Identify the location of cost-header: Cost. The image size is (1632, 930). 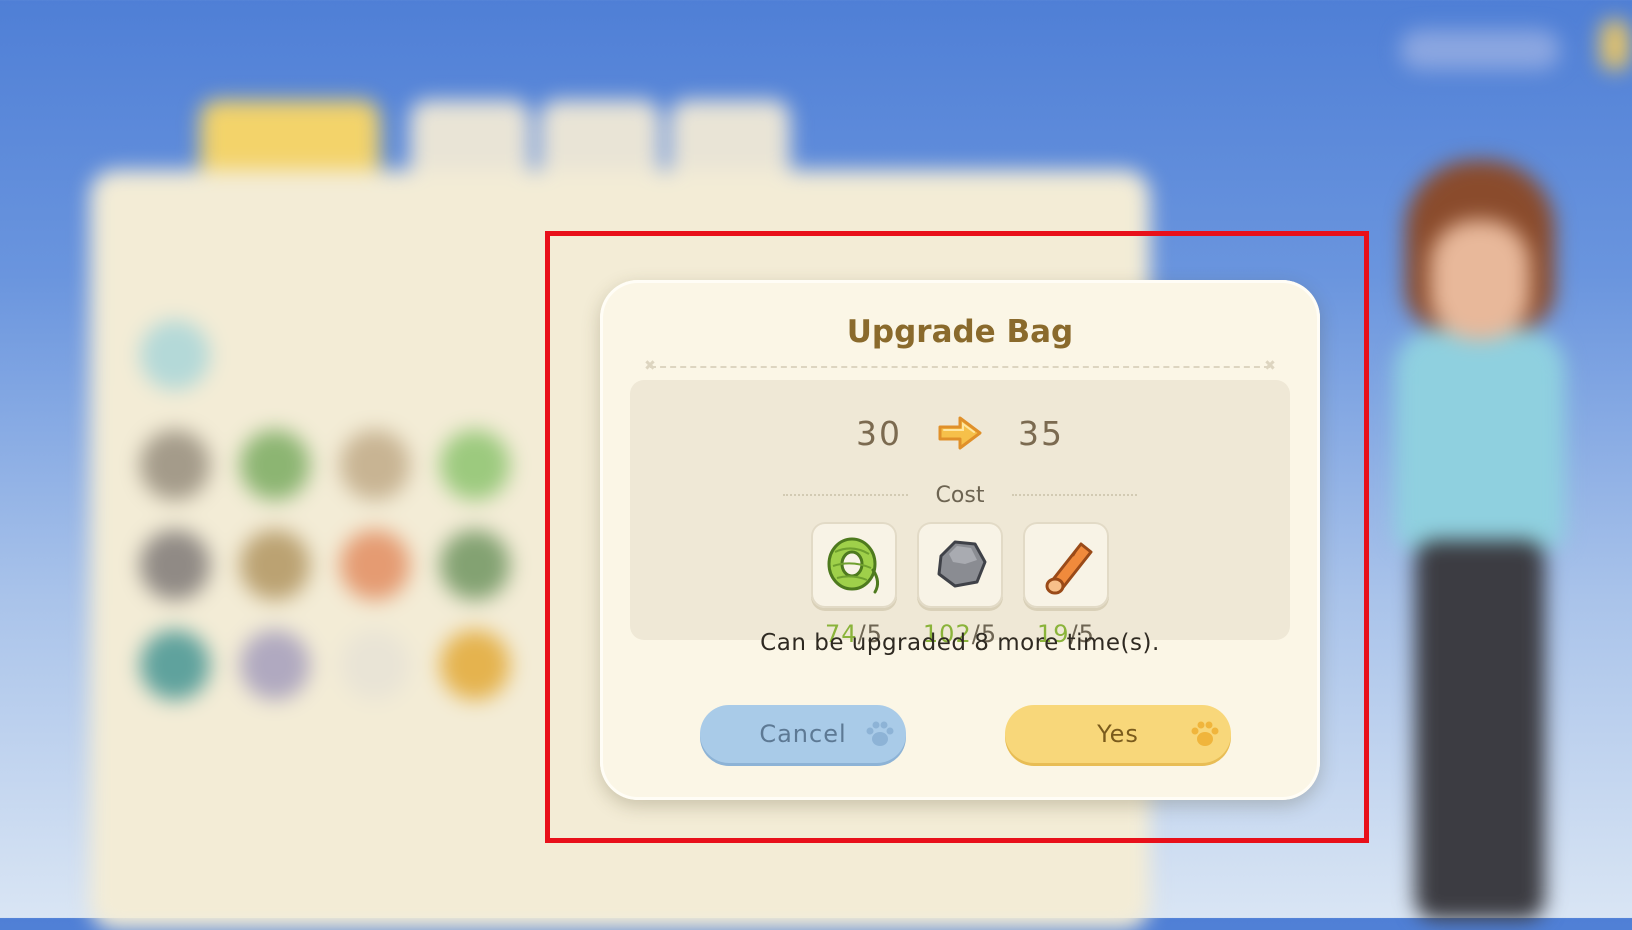
(960, 495).